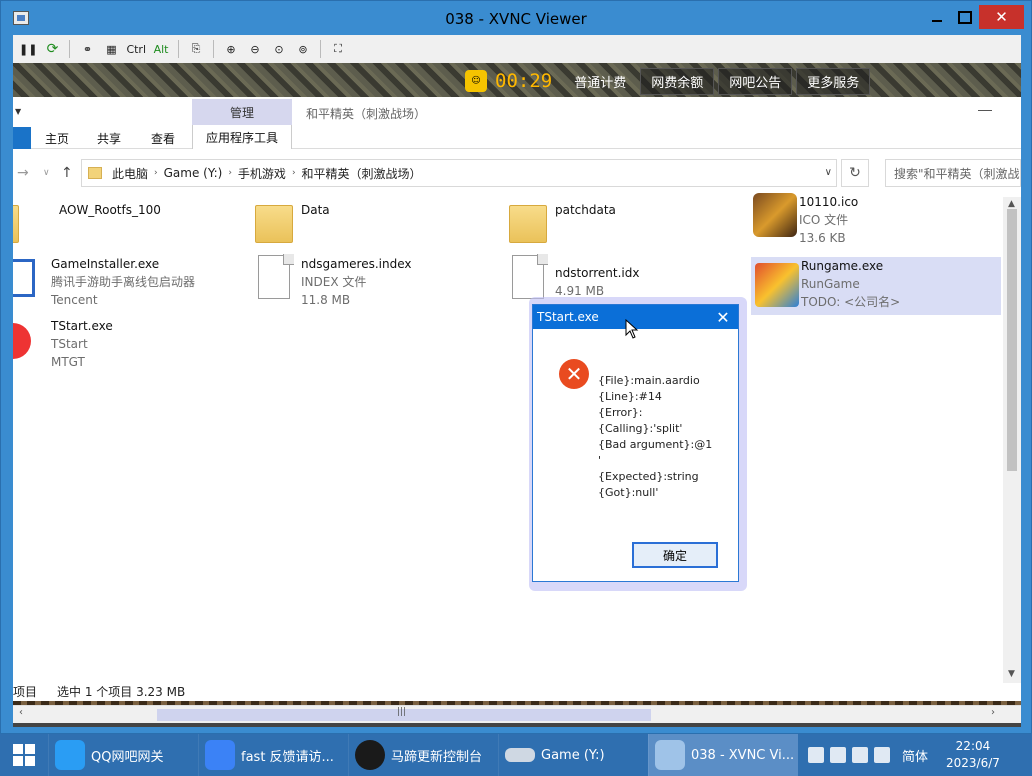 The height and width of the screenshot is (776, 1032). What do you see at coordinates (255, 49) in the screenshot?
I see `zoom-out-icon: ⊖` at bounding box center [255, 49].